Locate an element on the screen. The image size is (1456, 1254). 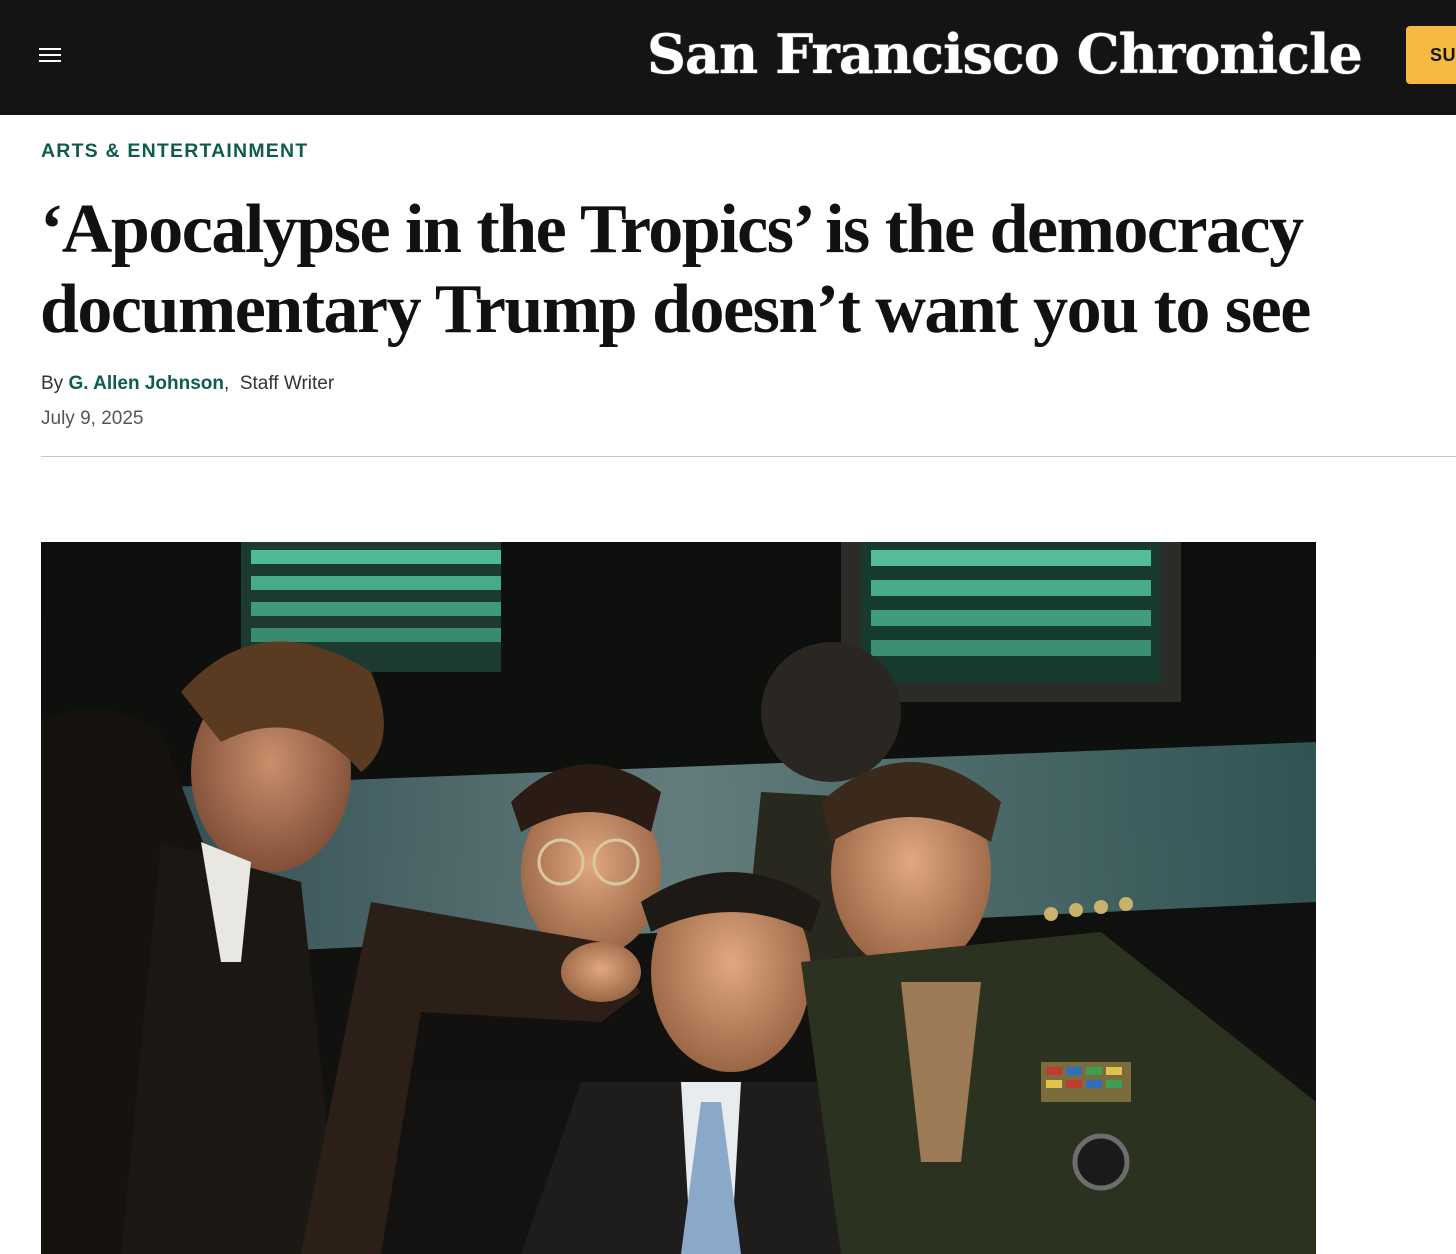
publish-date: July 9, 2025 is located at coordinates (92, 418).